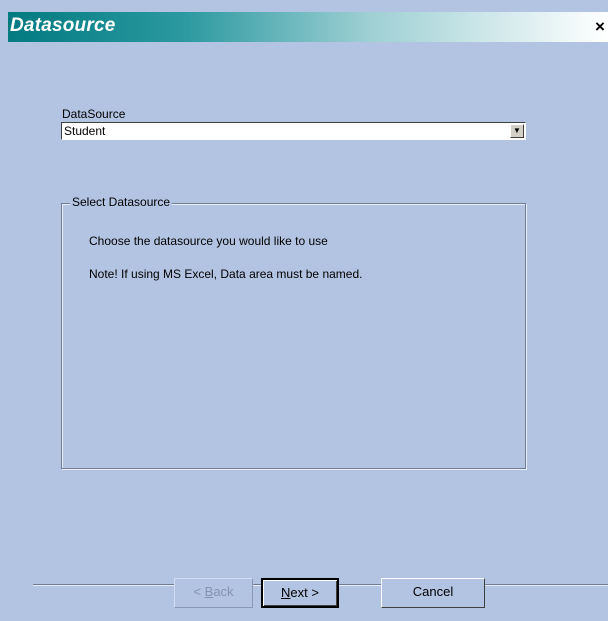  I want to click on datasource-dropdown: Student ▼, so click(293, 131).